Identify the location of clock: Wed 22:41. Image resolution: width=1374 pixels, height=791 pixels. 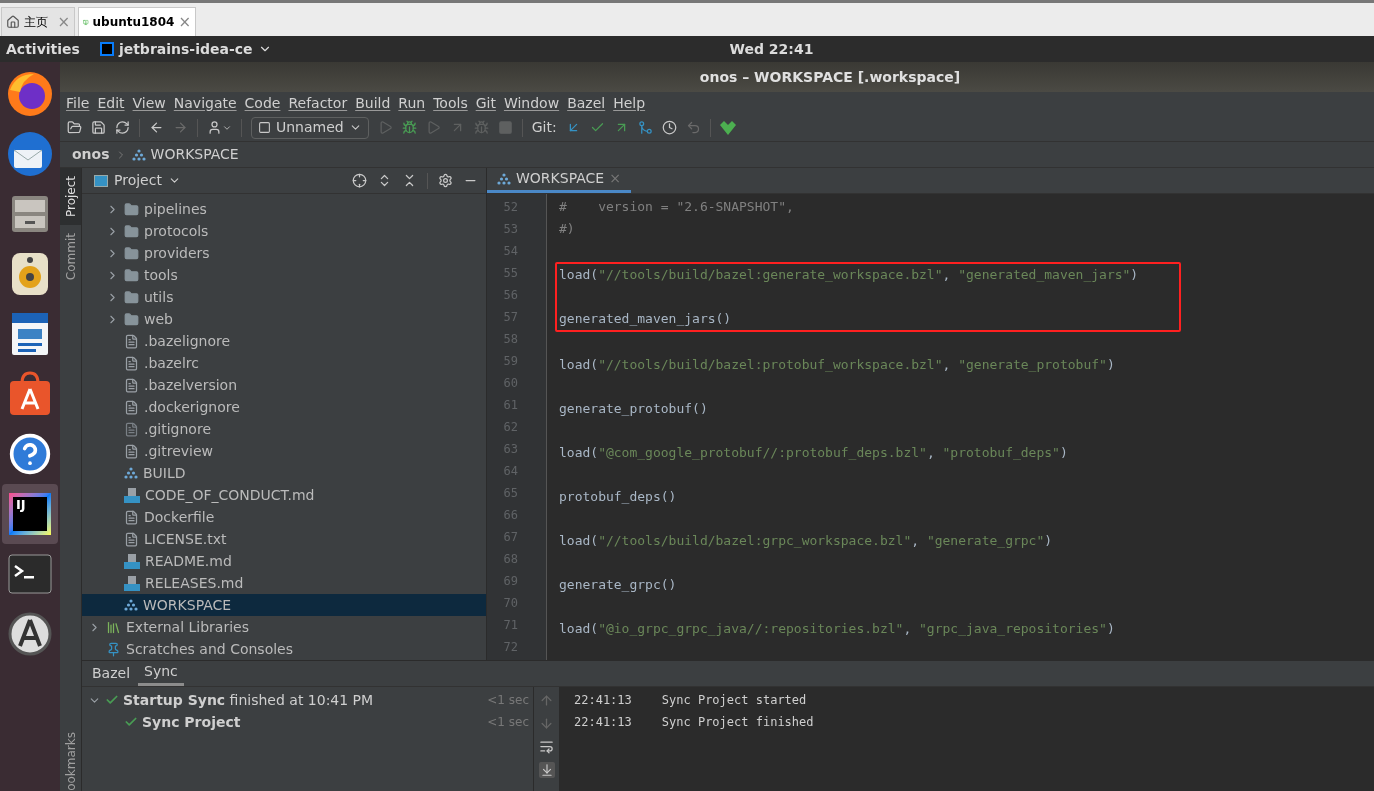
(771, 49).